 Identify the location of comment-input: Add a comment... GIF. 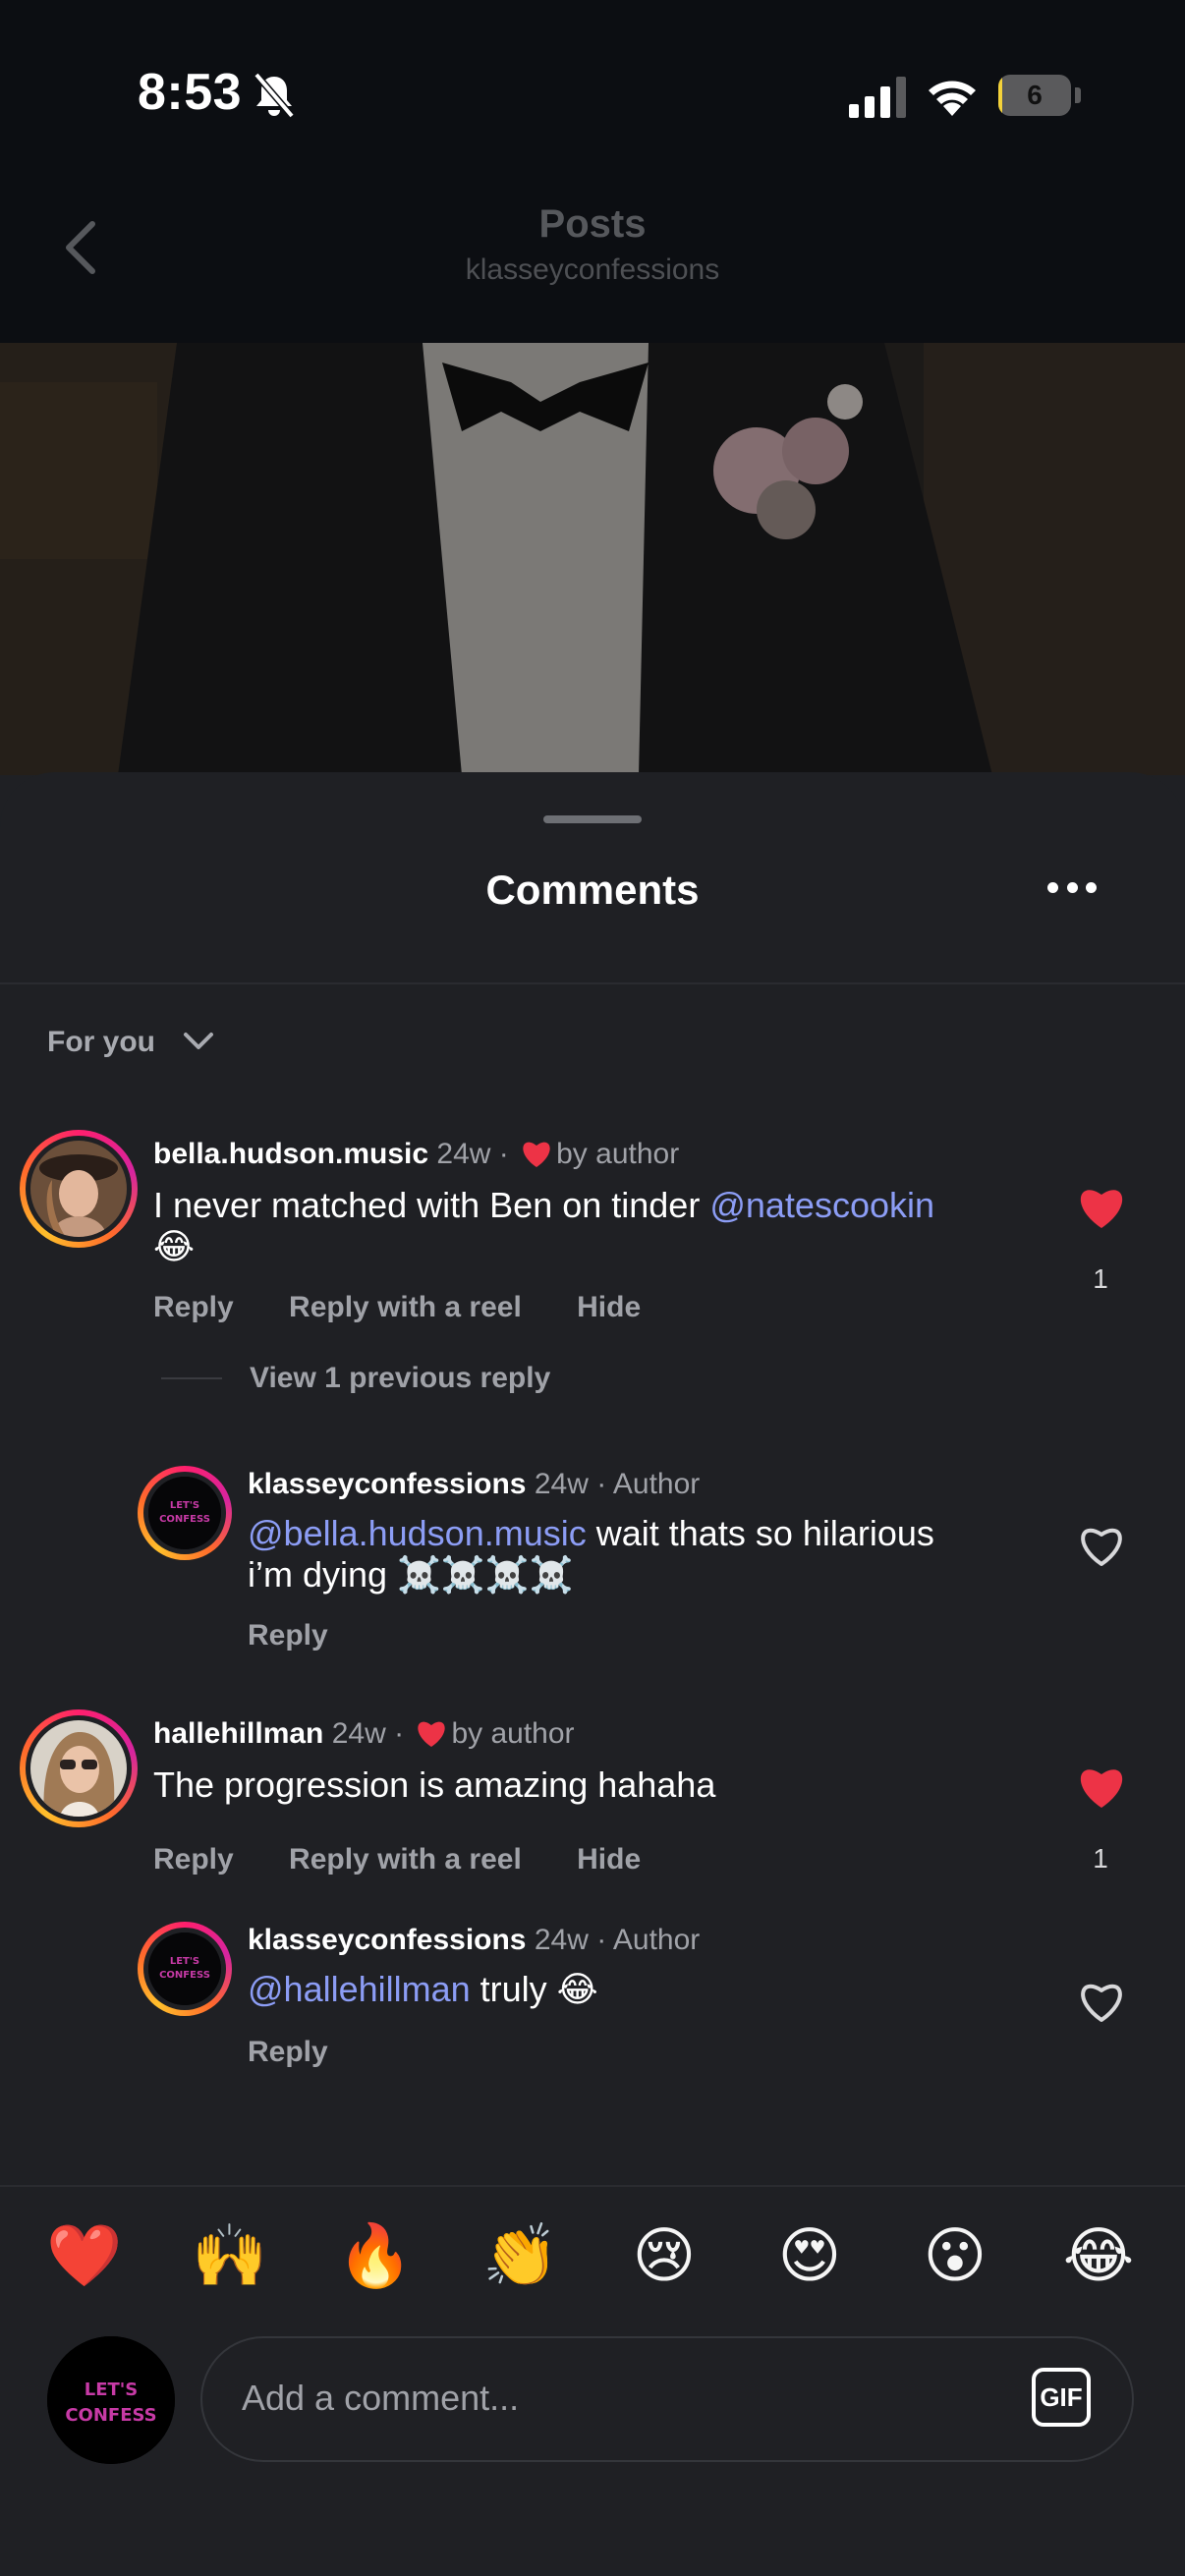
(667, 2399).